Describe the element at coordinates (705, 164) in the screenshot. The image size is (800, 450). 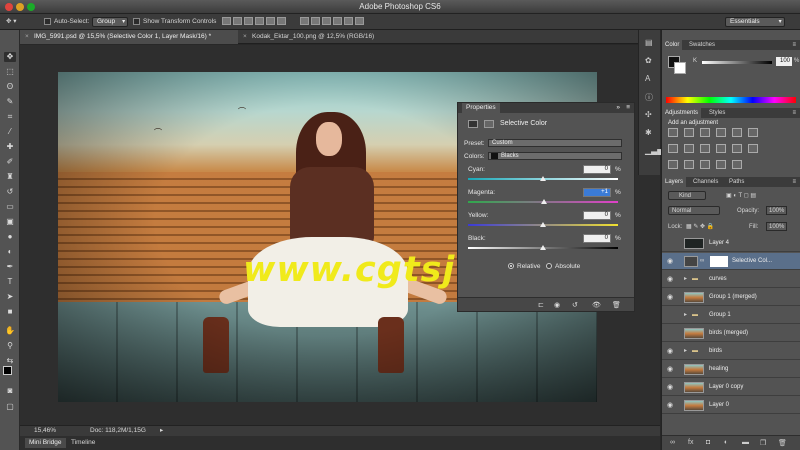
I see `threshold-icon` at that location.